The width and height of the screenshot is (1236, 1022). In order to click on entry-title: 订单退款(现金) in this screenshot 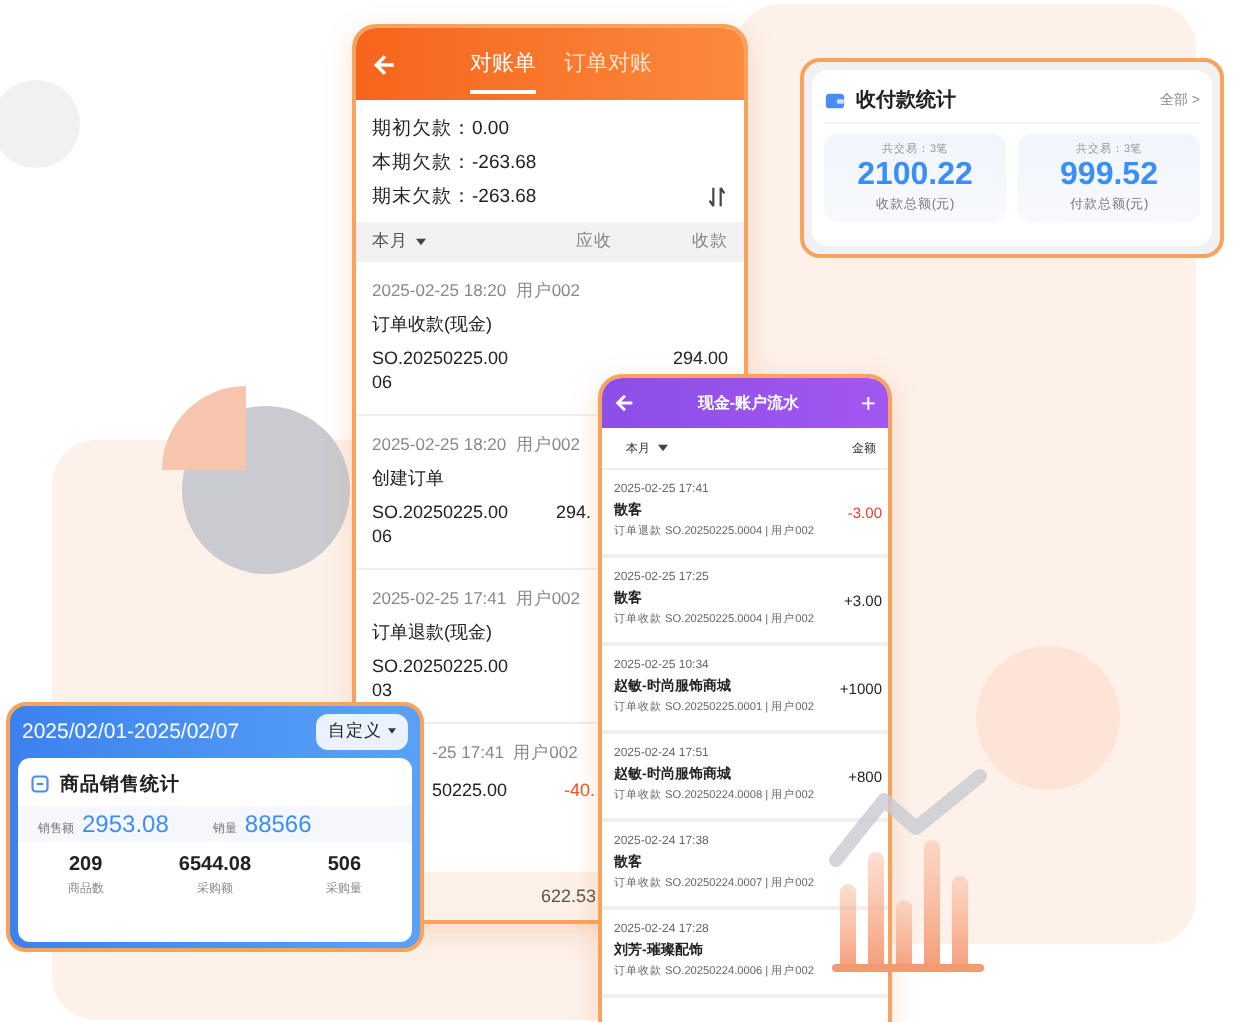, I will do `click(432, 633)`.